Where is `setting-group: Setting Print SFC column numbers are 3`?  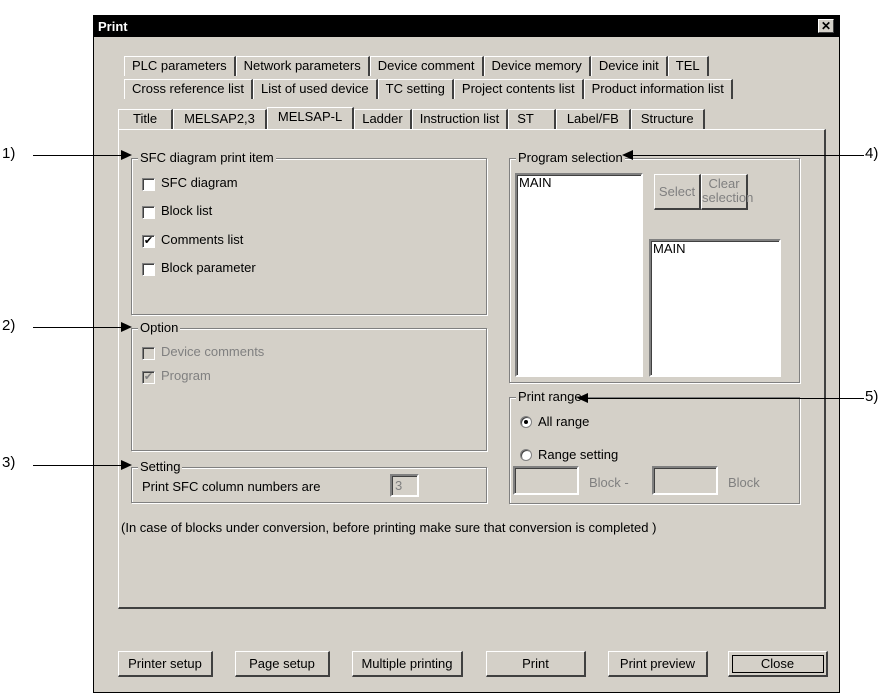 setting-group: Setting Print SFC column numbers are 3 is located at coordinates (309, 481).